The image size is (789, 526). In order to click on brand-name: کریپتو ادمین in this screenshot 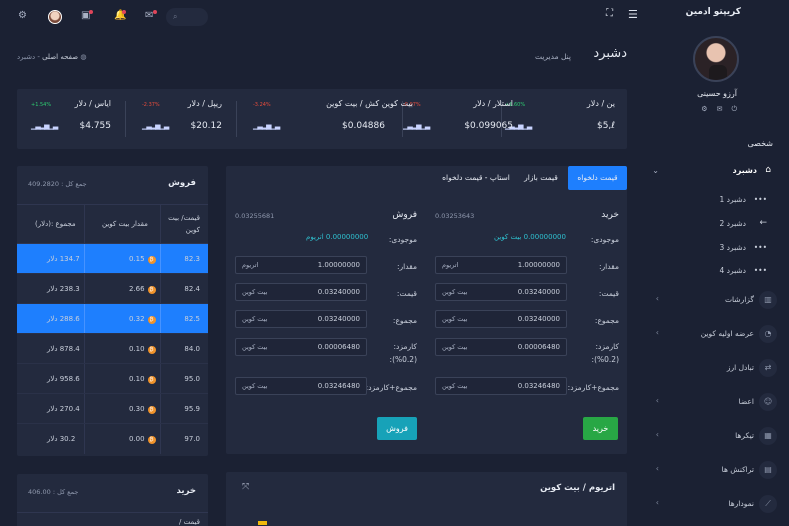, I will do `click(713, 12)`.